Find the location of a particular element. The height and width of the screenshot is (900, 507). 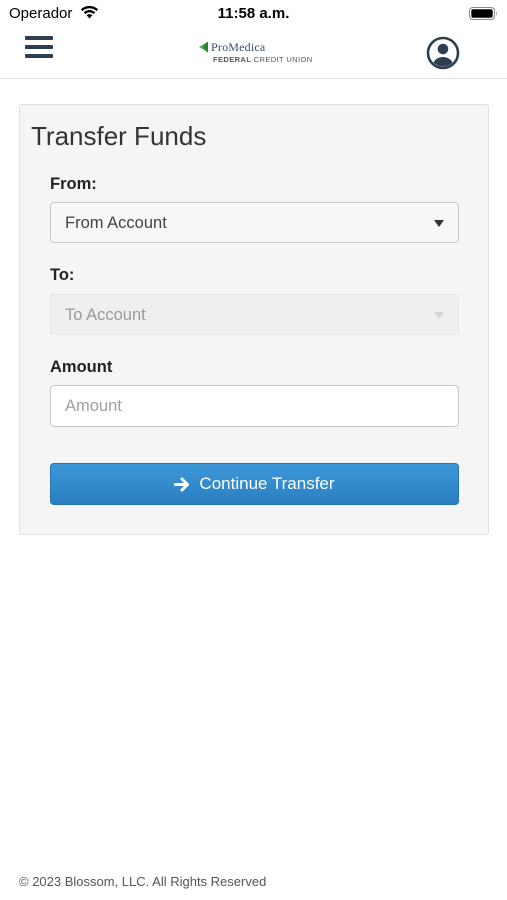

amount-placeholder: Amount is located at coordinates (93, 406).